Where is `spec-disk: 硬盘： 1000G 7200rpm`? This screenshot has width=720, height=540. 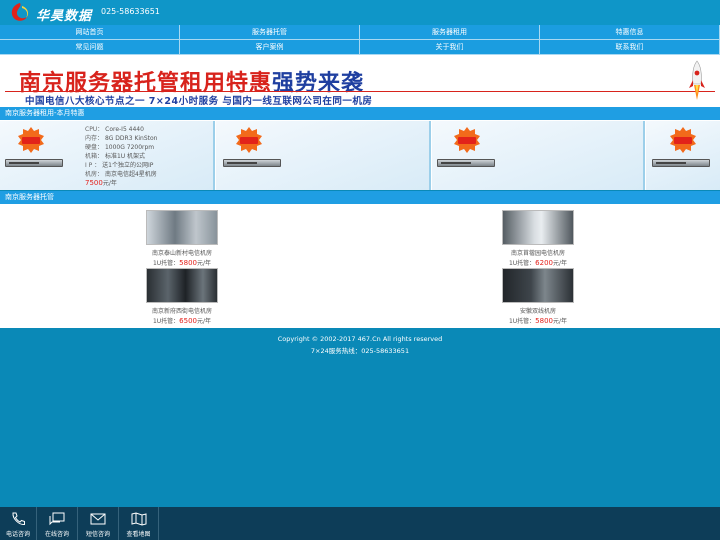
spec-disk: 硬盘： 1000G 7200rpm is located at coordinates (120, 147).